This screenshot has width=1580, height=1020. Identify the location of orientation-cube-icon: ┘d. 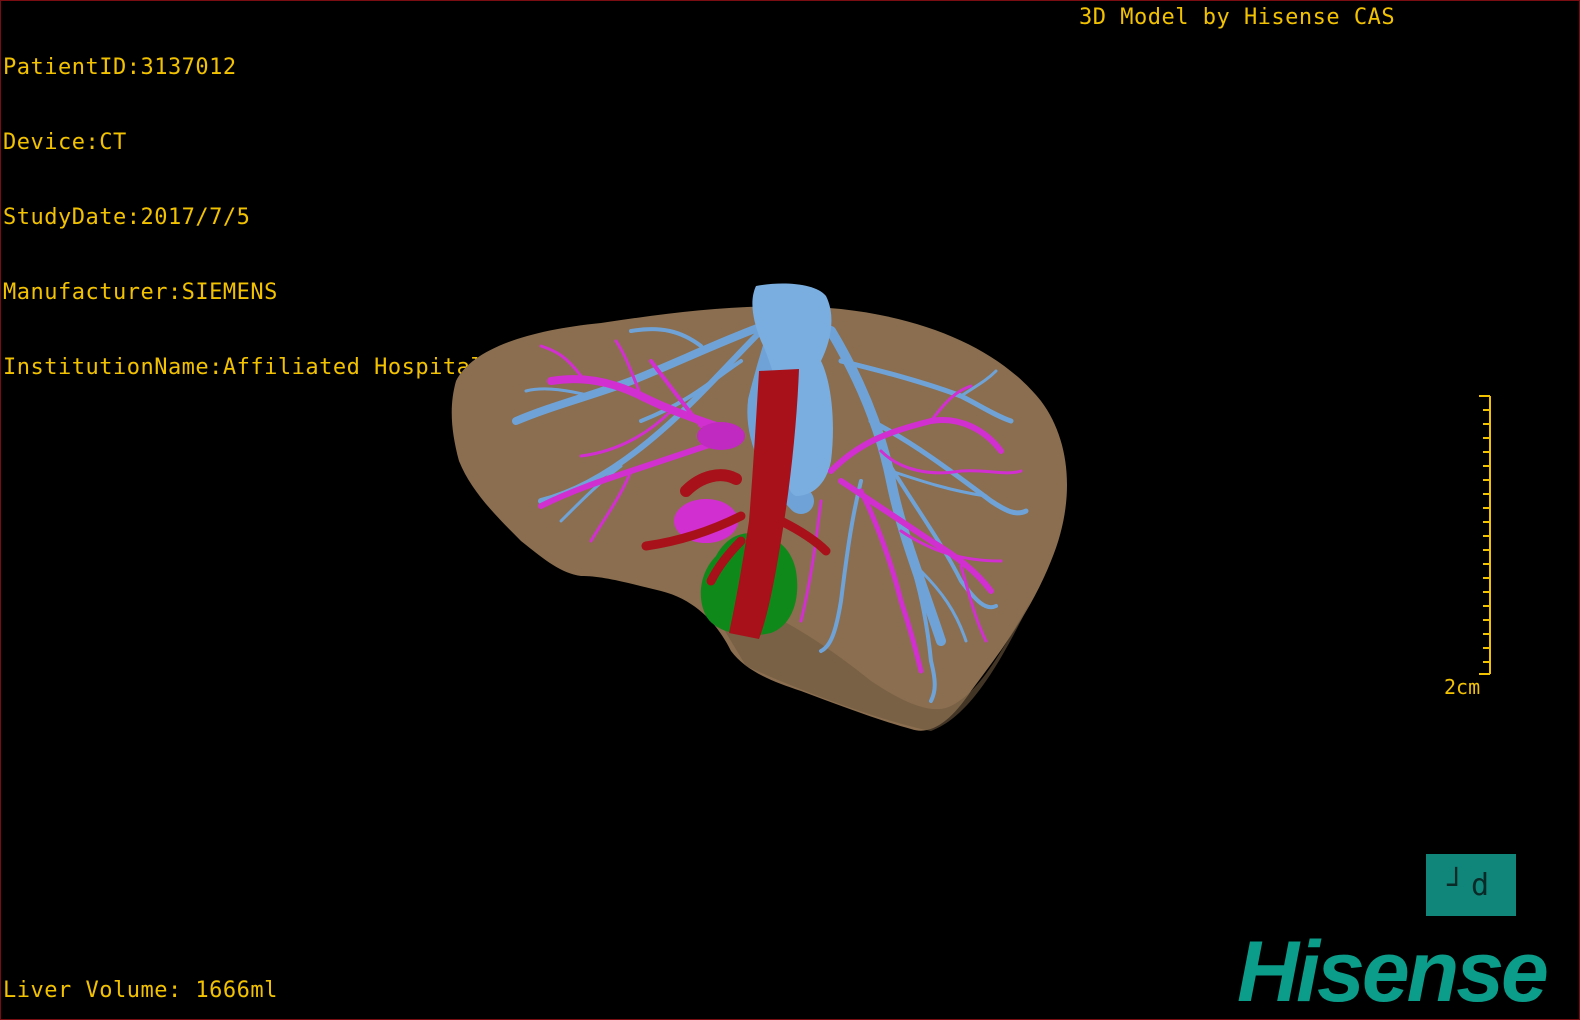
(1471, 885).